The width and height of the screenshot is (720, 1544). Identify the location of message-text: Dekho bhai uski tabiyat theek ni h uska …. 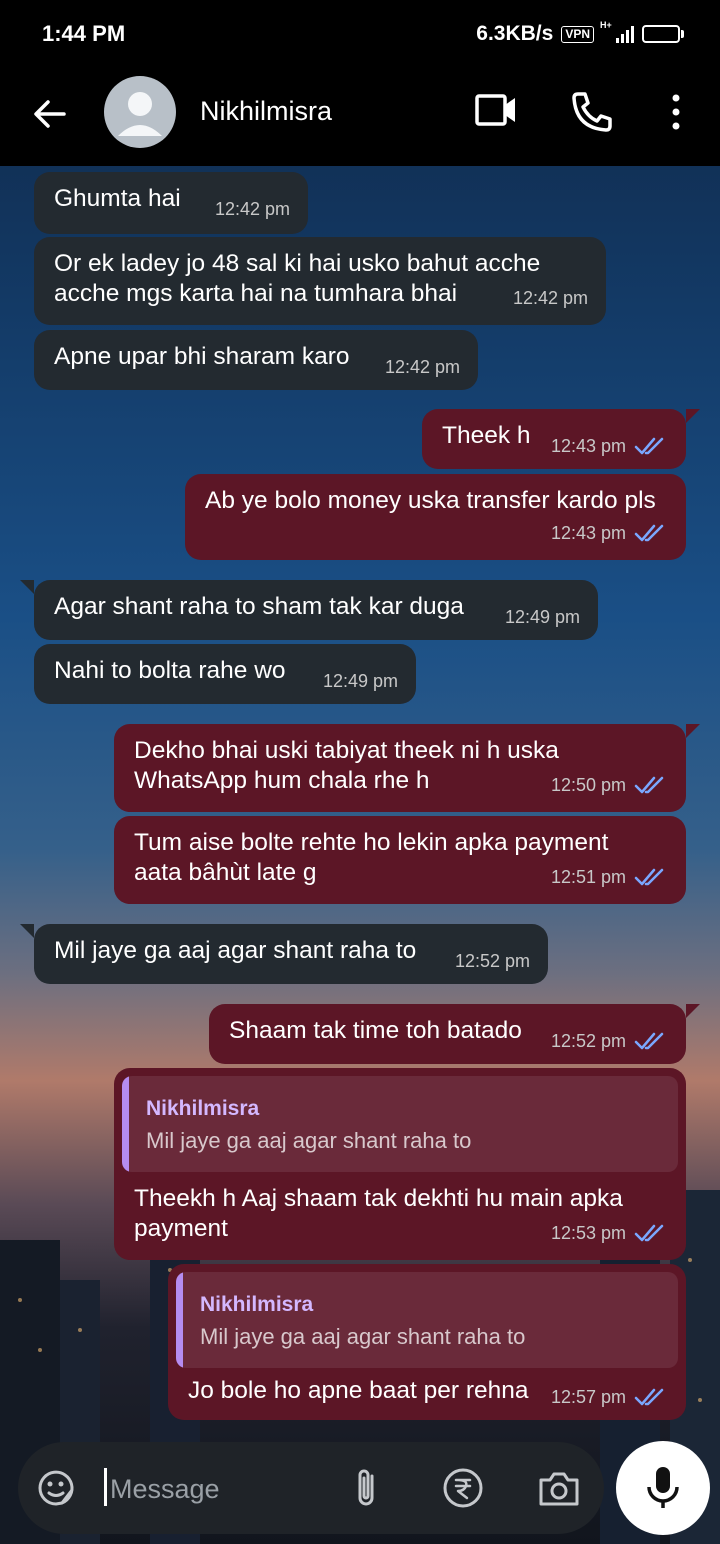
(346, 765).